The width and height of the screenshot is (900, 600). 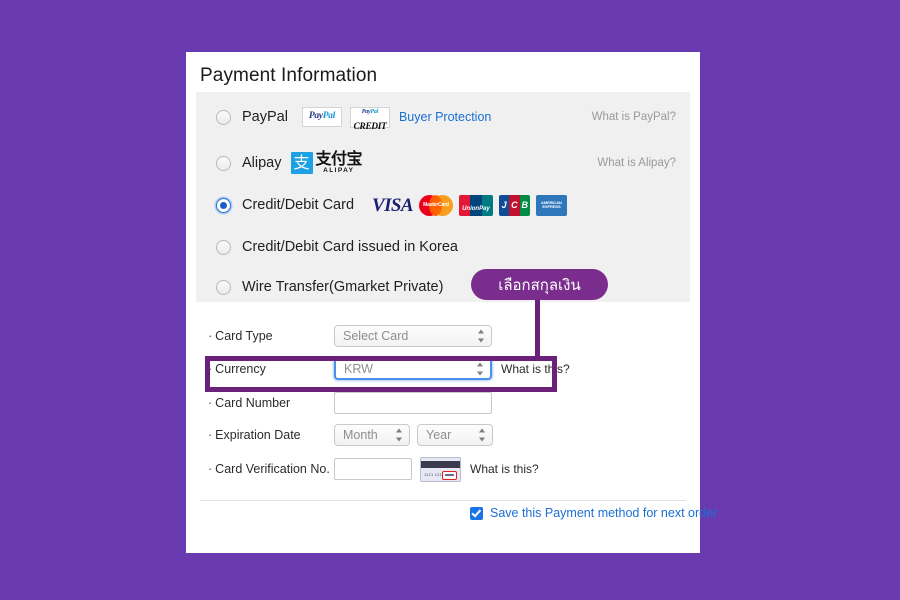 What do you see at coordinates (370, 127) in the screenshot?
I see `paypal-credit-word: CREDIT` at bounding box center [370, 127].